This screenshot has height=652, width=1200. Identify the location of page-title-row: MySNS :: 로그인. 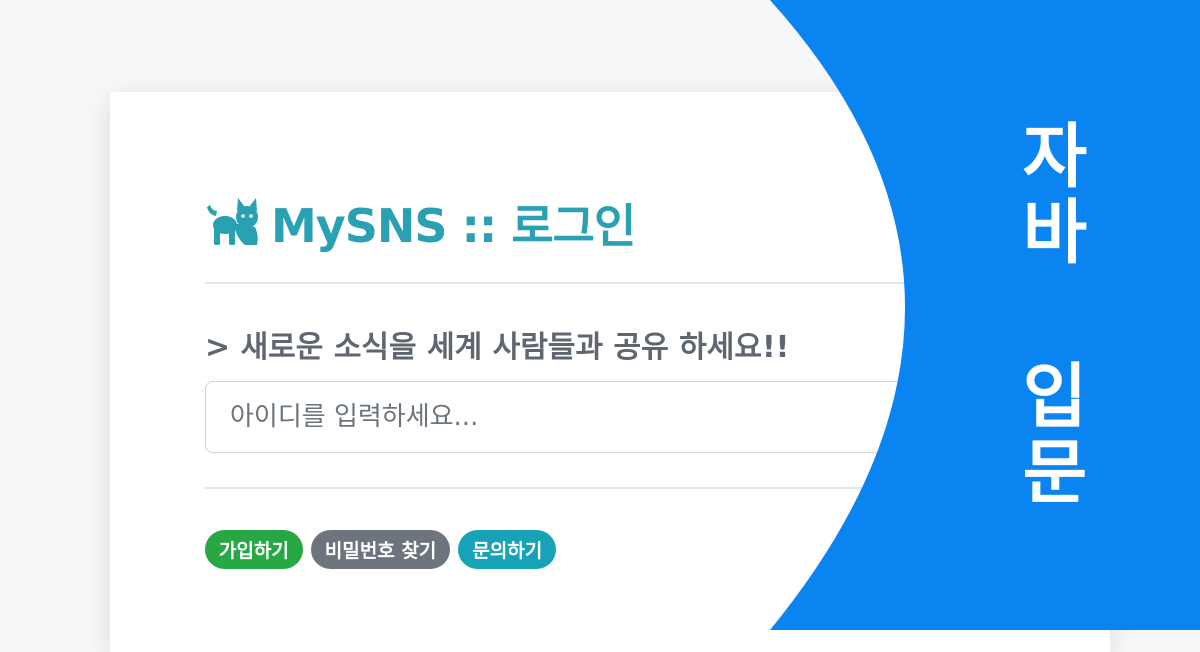
(420, 223).